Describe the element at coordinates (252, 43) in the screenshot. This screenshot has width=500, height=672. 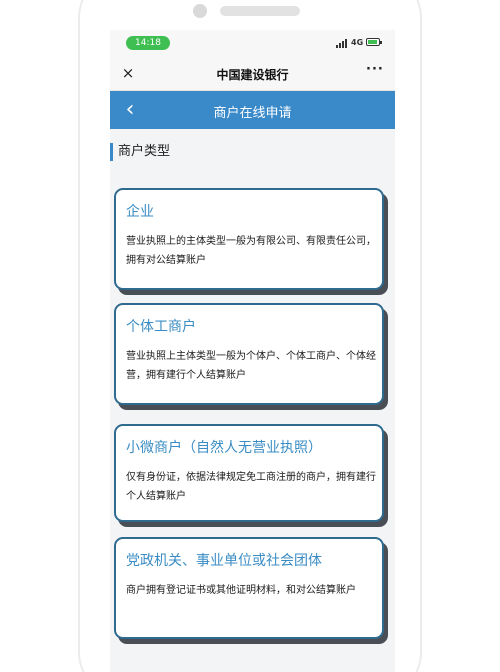
I see `status-bar: 14:18 4G` at that location.